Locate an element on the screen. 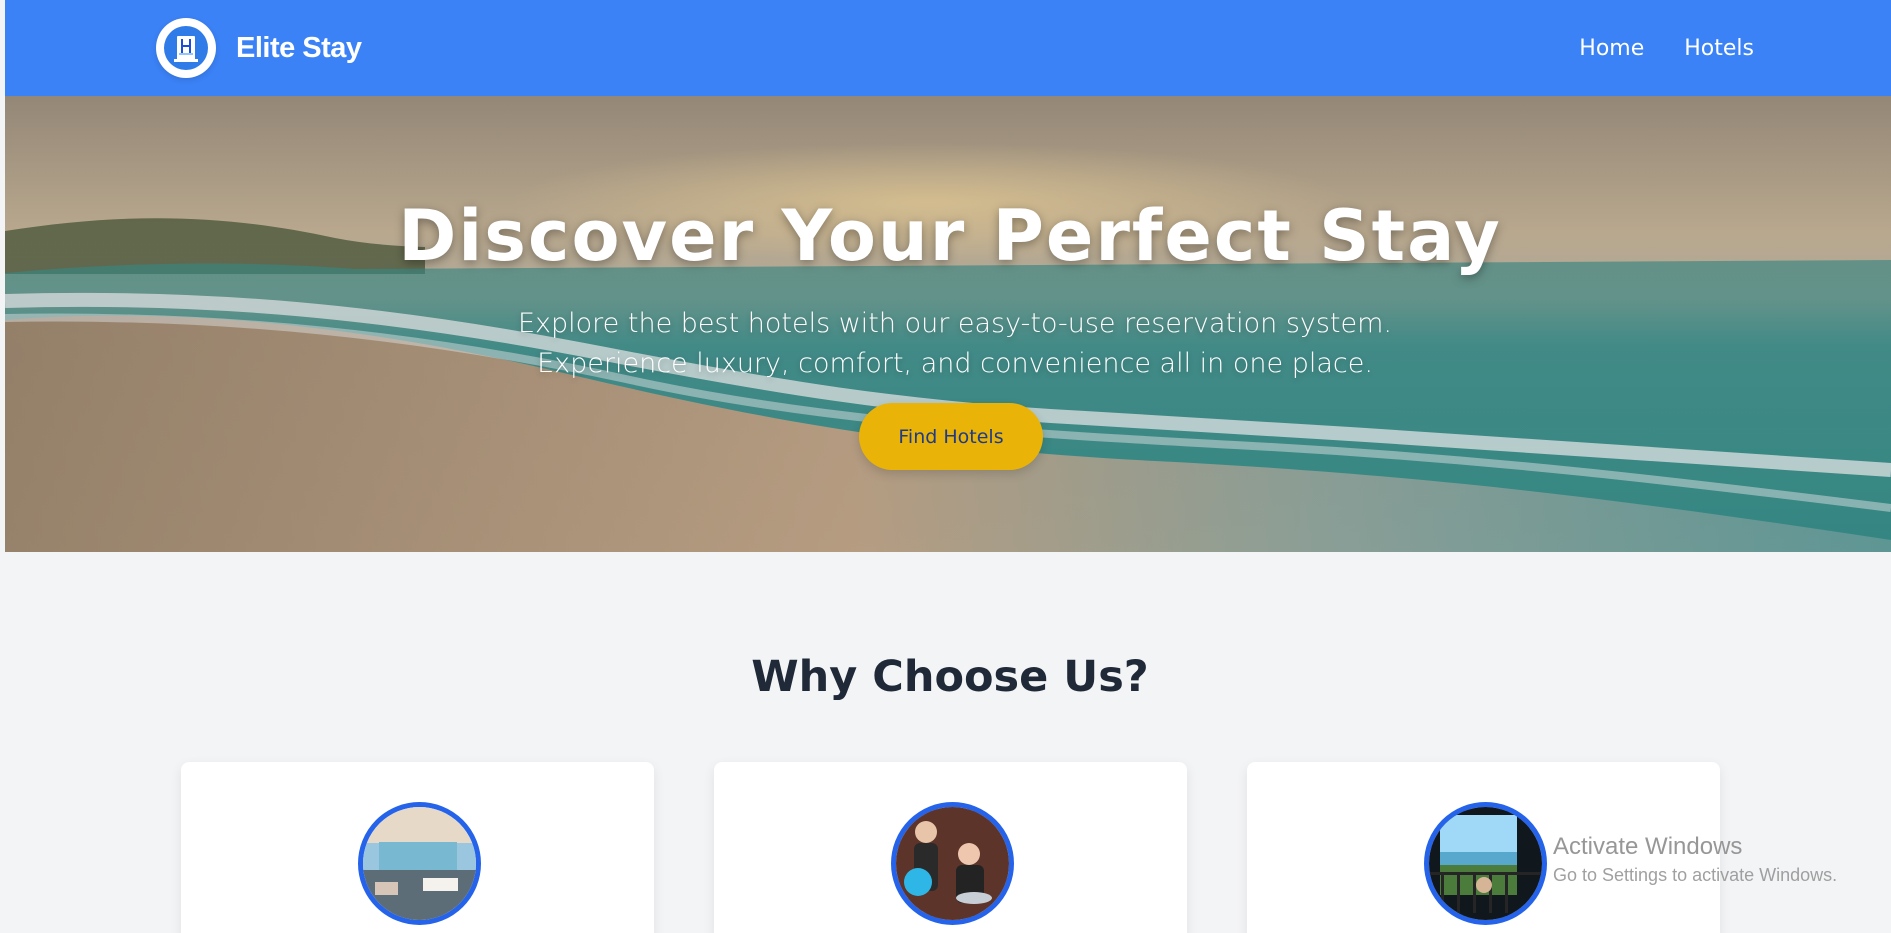  brand-name: Elite Stay is located at coordinates (299, 47).